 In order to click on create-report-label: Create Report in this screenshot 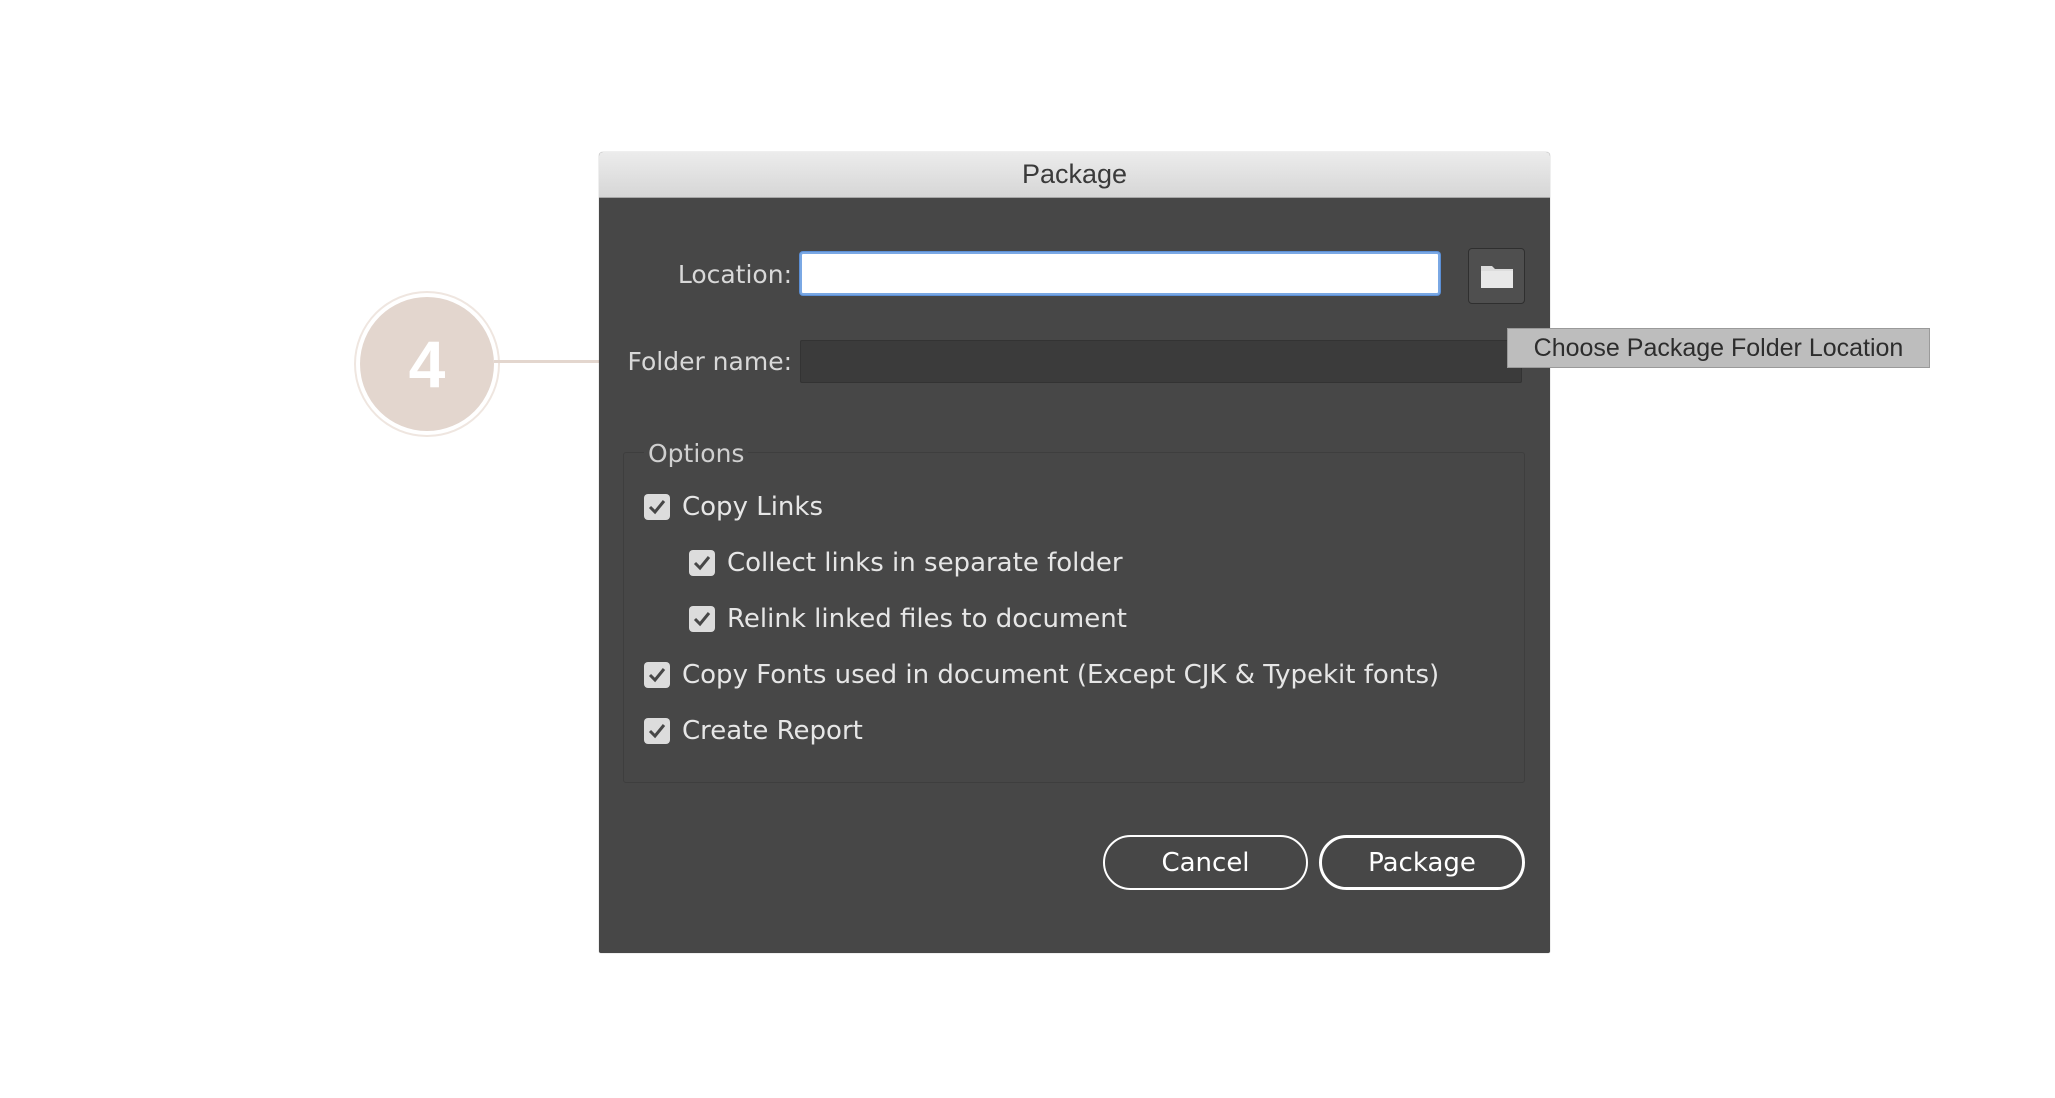, I will do `click(772, 731)`.